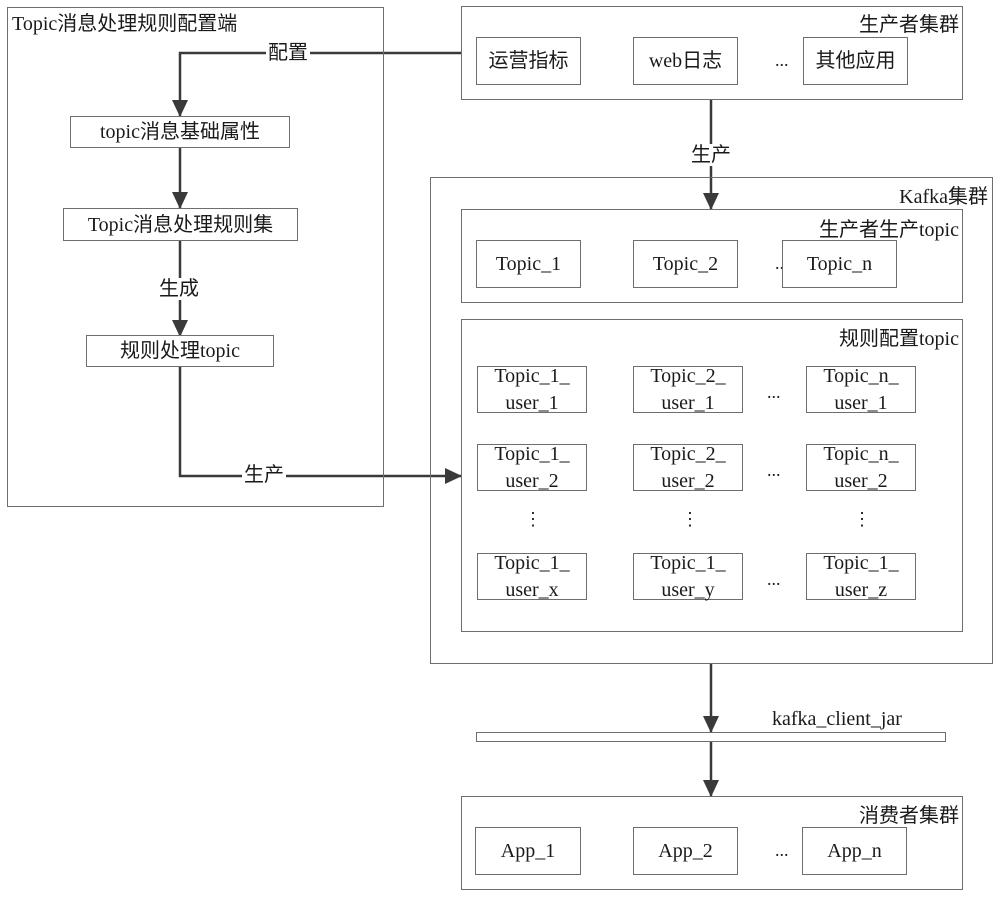 The height and width of the screenshot is (897, 1000). Describe the element at coordinates (855, 61) in the screenshot. I see `producer-app: 其他应用` at that location.